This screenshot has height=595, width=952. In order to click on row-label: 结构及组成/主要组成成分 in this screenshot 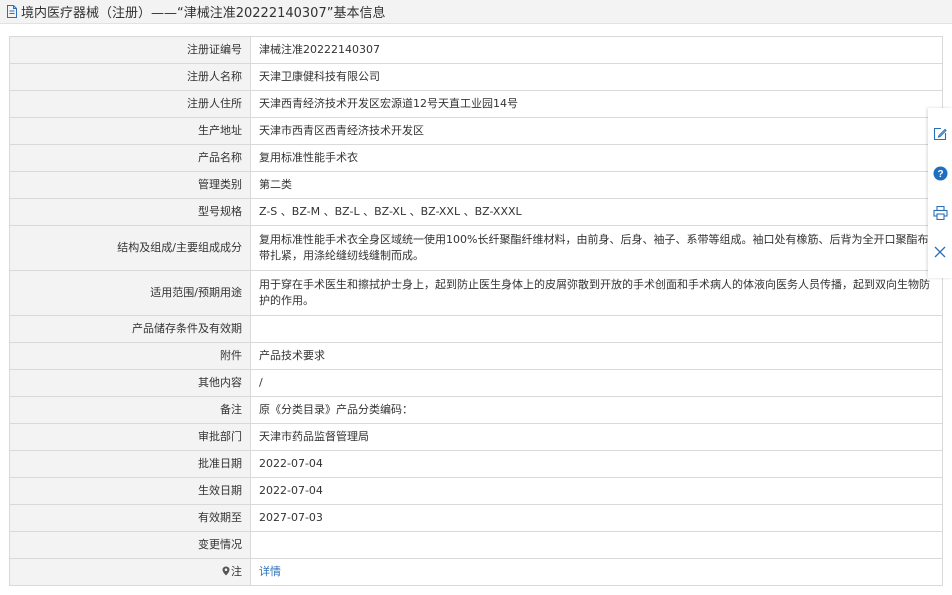, I will do `click(130, 248)`.